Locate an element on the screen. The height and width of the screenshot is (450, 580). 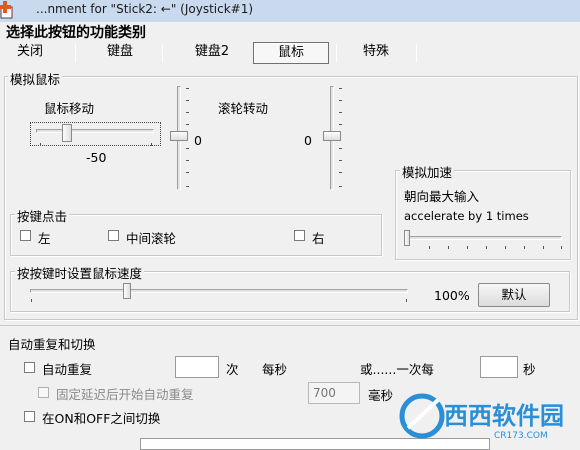
mouse-move-h-slider is located at coordinates (95, 131).